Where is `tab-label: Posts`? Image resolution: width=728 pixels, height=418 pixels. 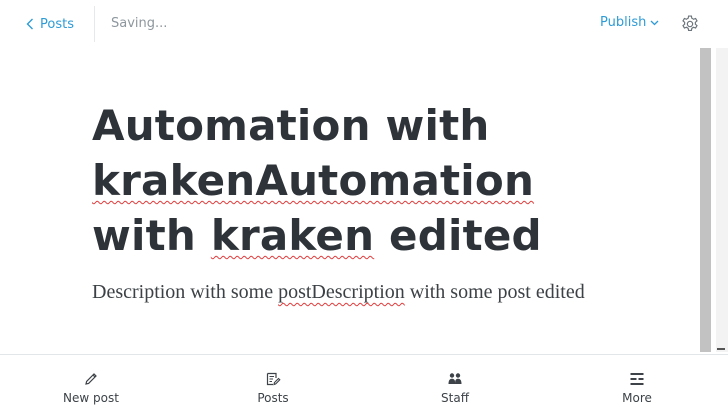 tab-label: Posts is located at coordinates (273, 398).